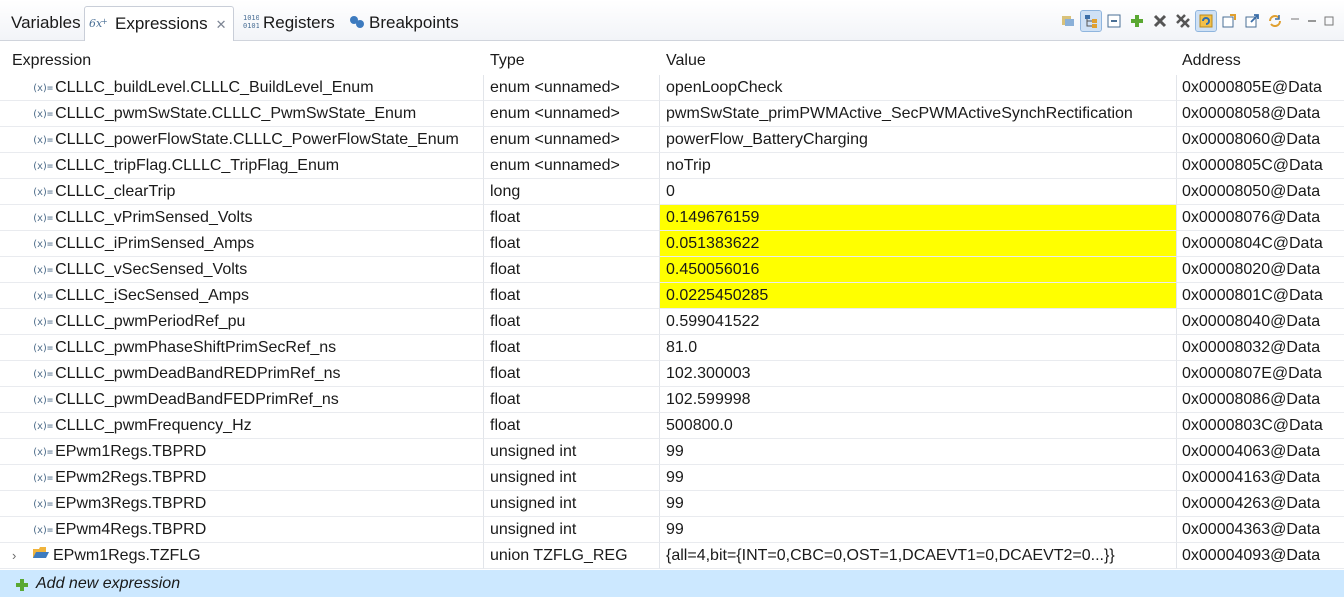 This screenshot has width=1344, height=602. I want to click on expression-cell: (x)= CLLLC_pwmFrequency_Hz, so click(242, 426).